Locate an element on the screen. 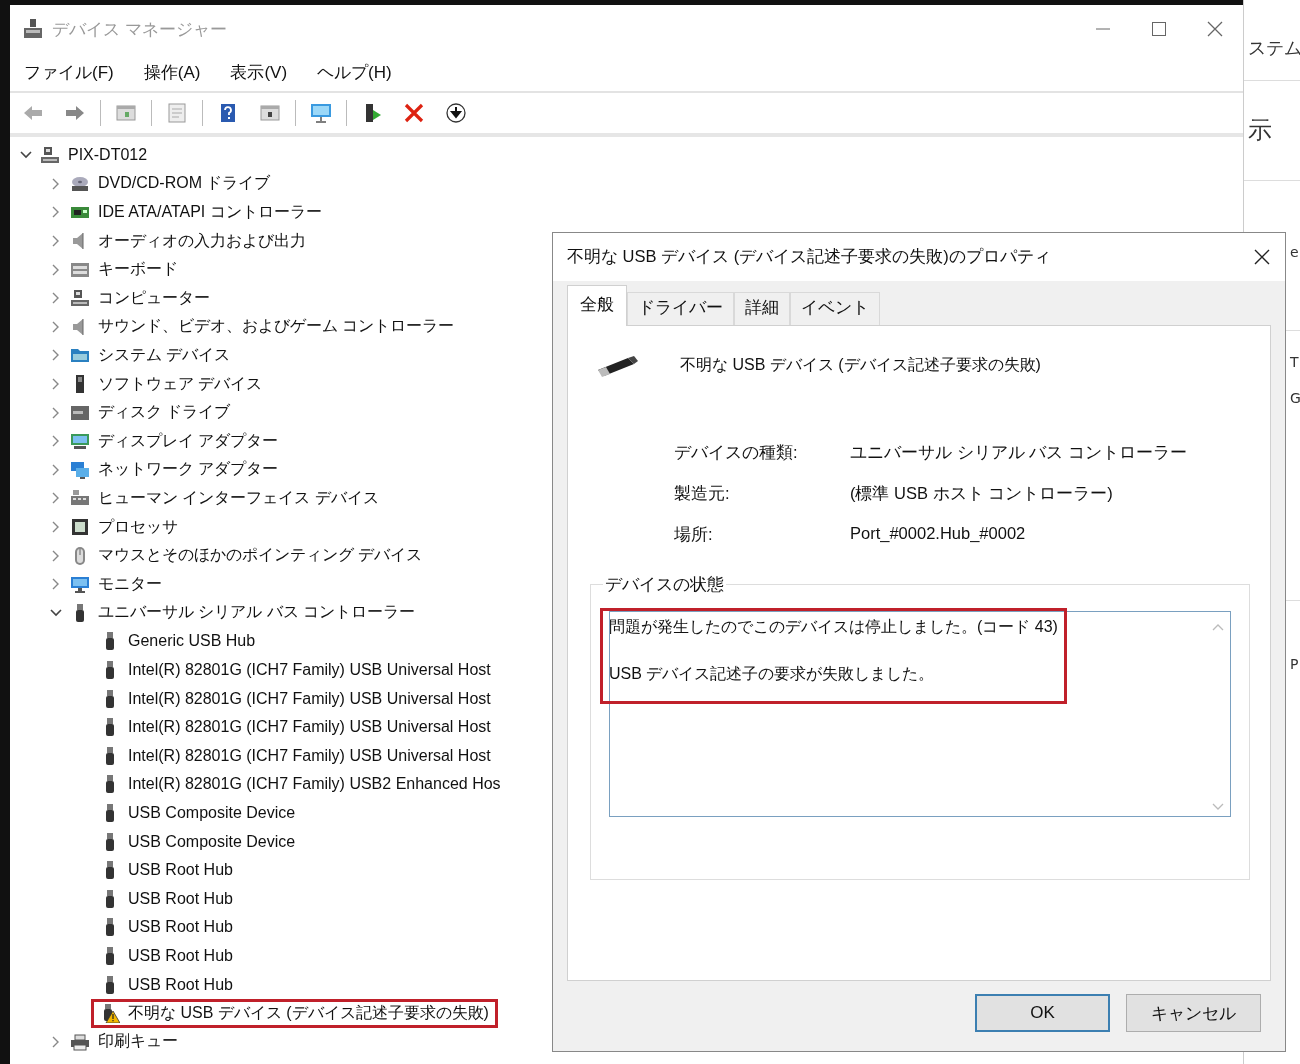 This screenshot has width=1300, height=1064. background-text: T is located at coordinates (1294, 362).